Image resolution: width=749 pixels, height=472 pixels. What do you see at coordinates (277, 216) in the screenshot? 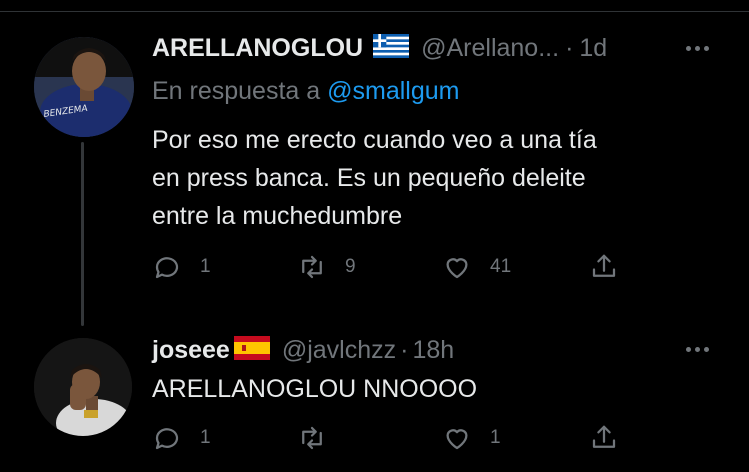
I see `tweet-text-line: entre la muchedumbre` at bounding box center [277, 216].